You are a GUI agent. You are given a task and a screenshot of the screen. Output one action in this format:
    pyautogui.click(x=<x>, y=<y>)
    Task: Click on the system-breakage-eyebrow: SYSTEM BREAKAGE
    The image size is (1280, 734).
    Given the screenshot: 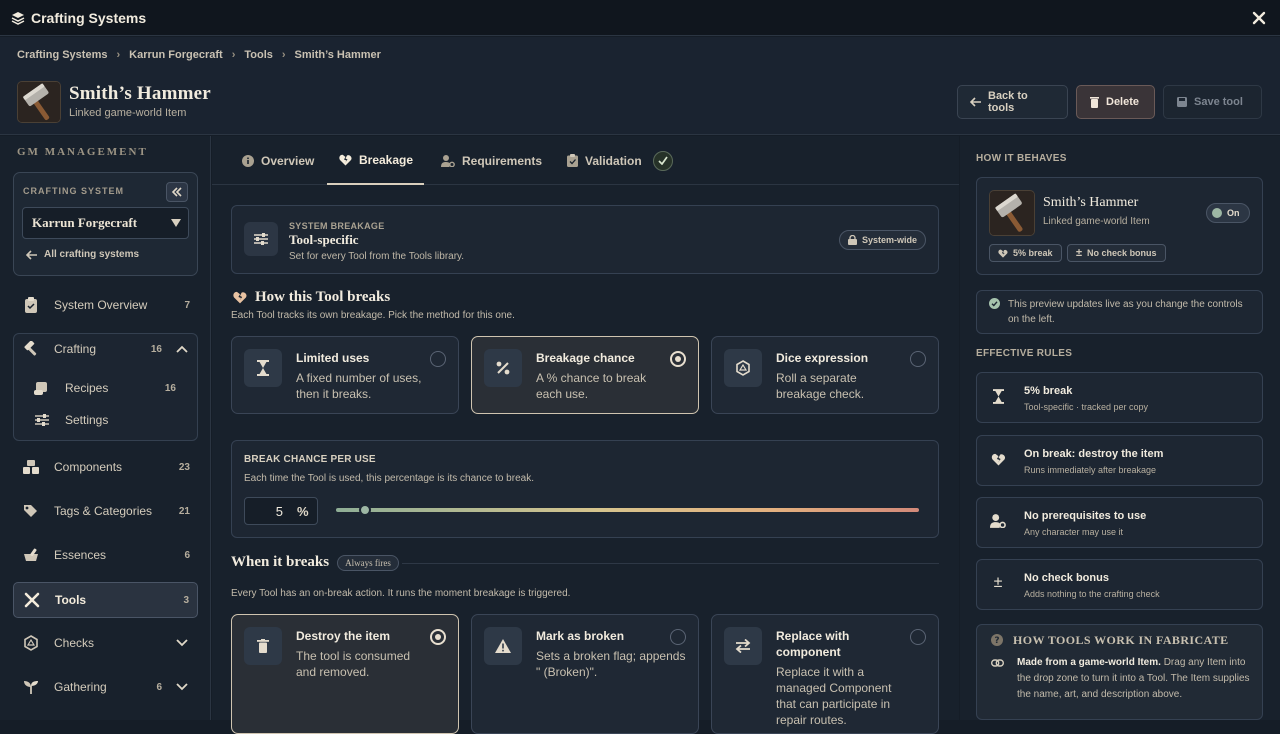 What is the action you would take?
    pyautogui.click(x=337, y=226)
    